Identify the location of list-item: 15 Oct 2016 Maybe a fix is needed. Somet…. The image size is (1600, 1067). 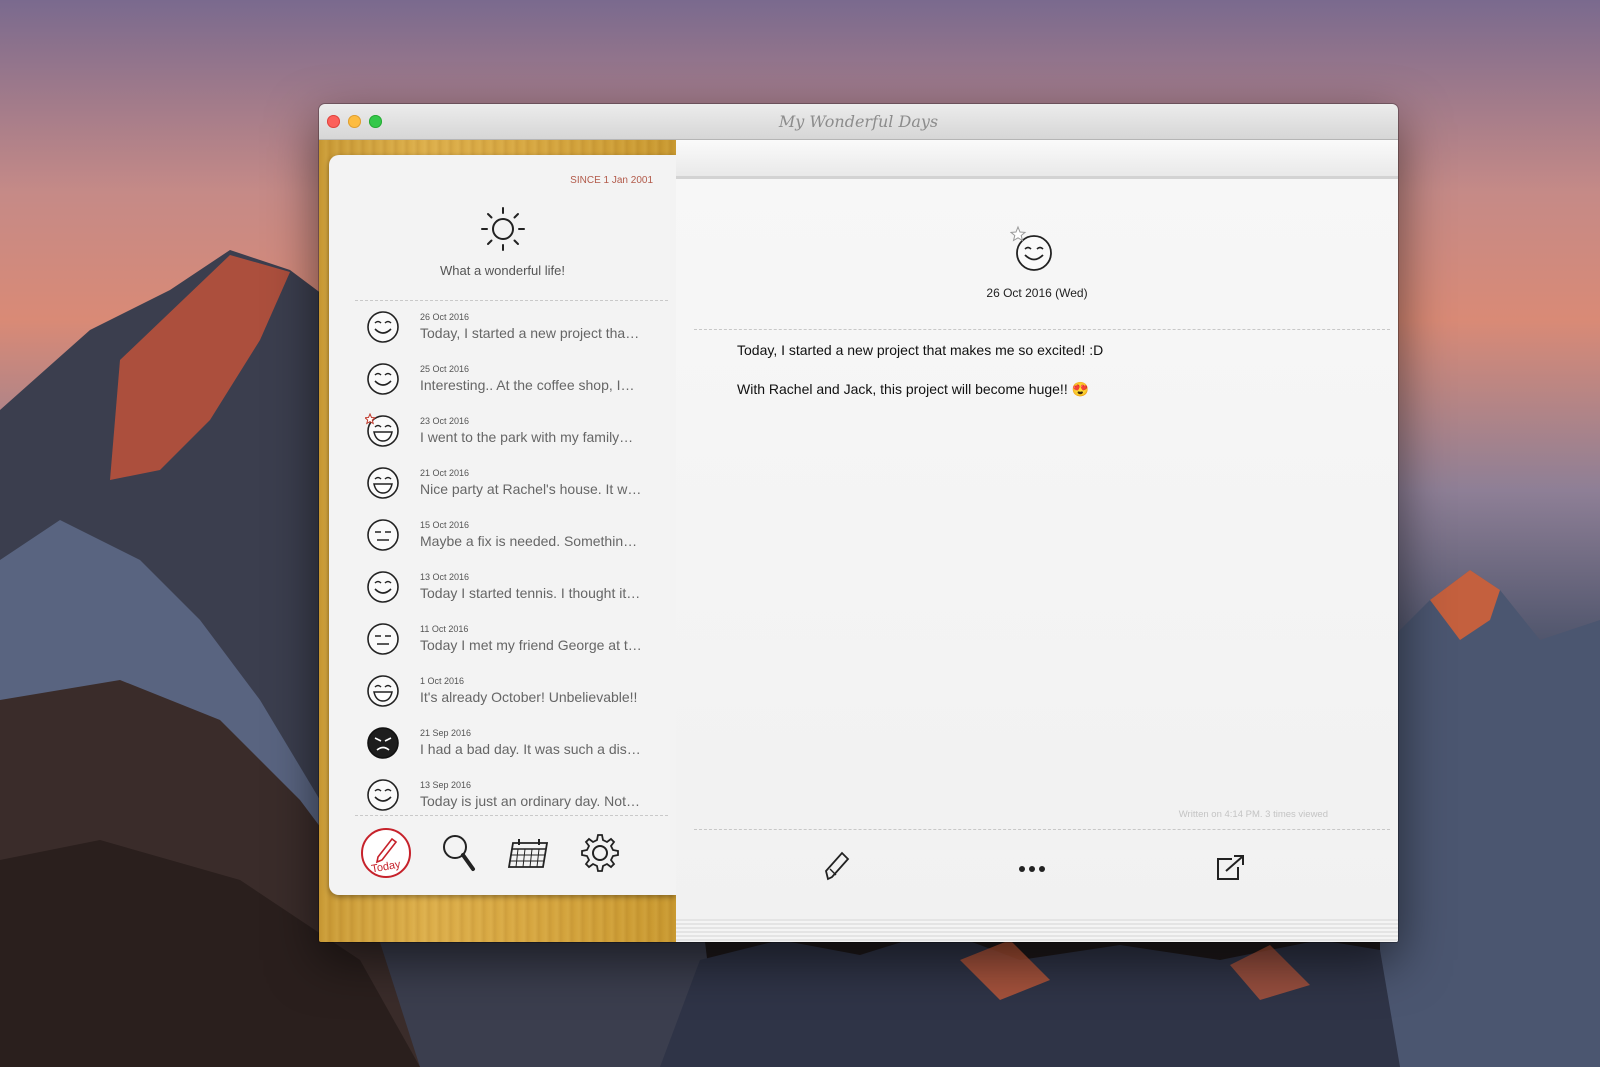
(502, 539).